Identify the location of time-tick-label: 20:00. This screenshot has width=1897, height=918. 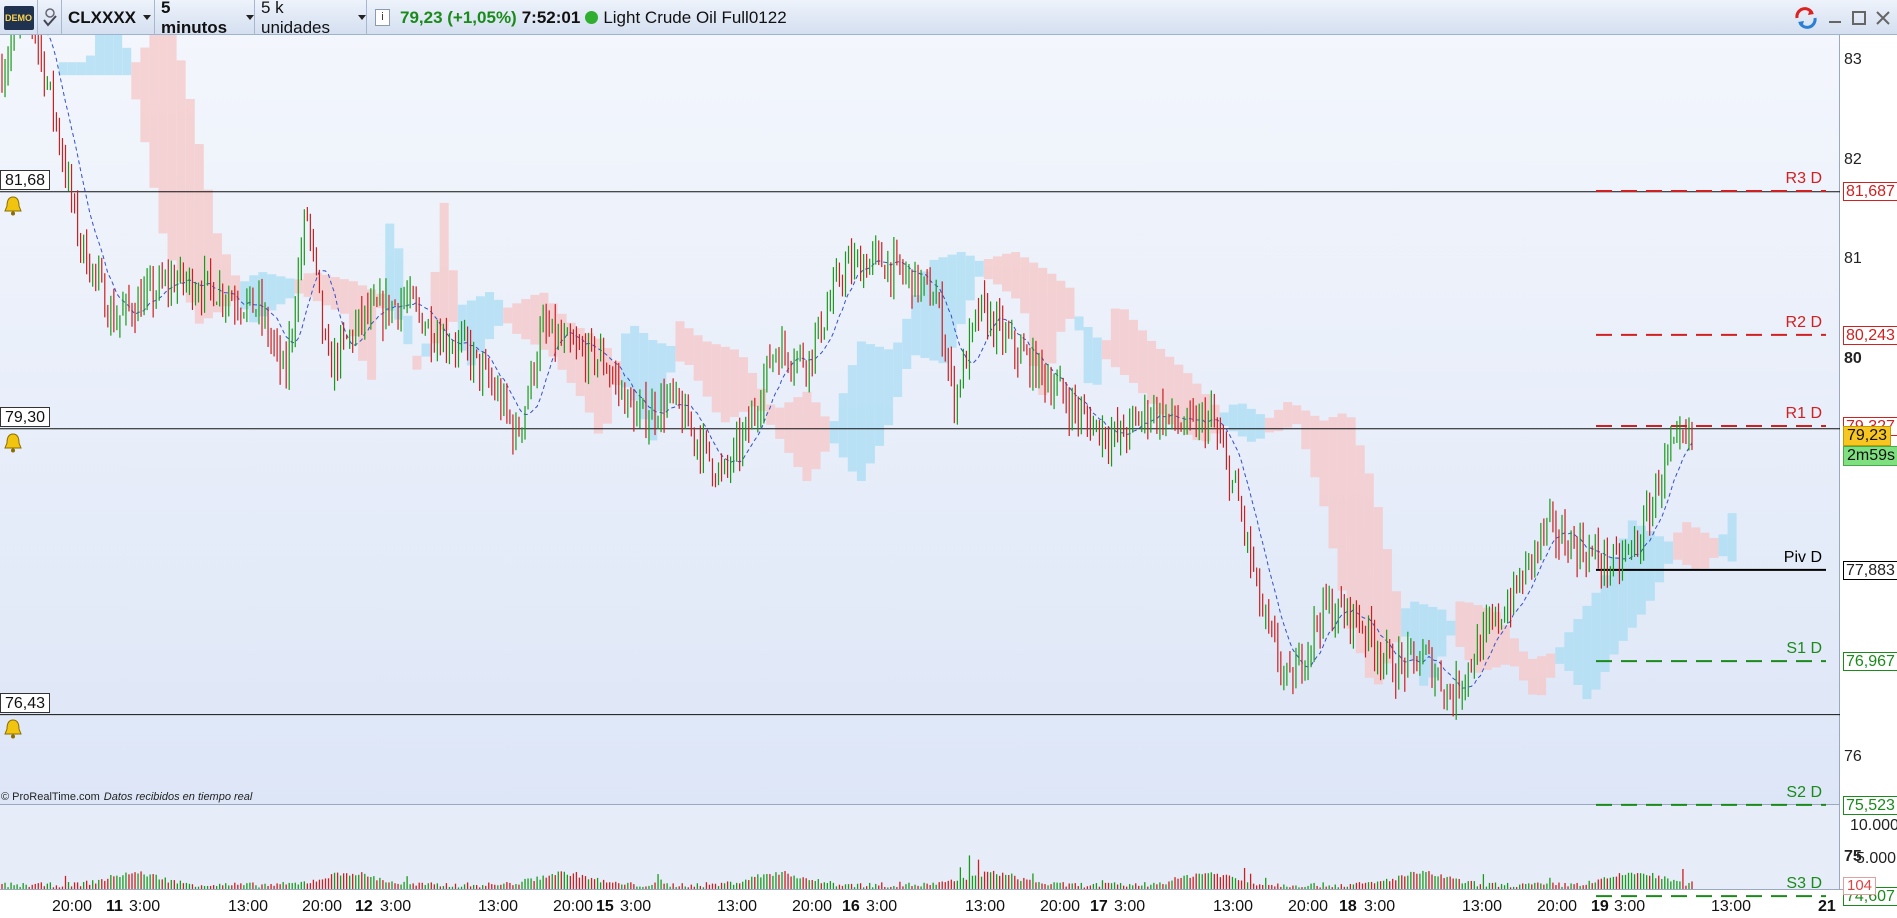
(1308, 906).